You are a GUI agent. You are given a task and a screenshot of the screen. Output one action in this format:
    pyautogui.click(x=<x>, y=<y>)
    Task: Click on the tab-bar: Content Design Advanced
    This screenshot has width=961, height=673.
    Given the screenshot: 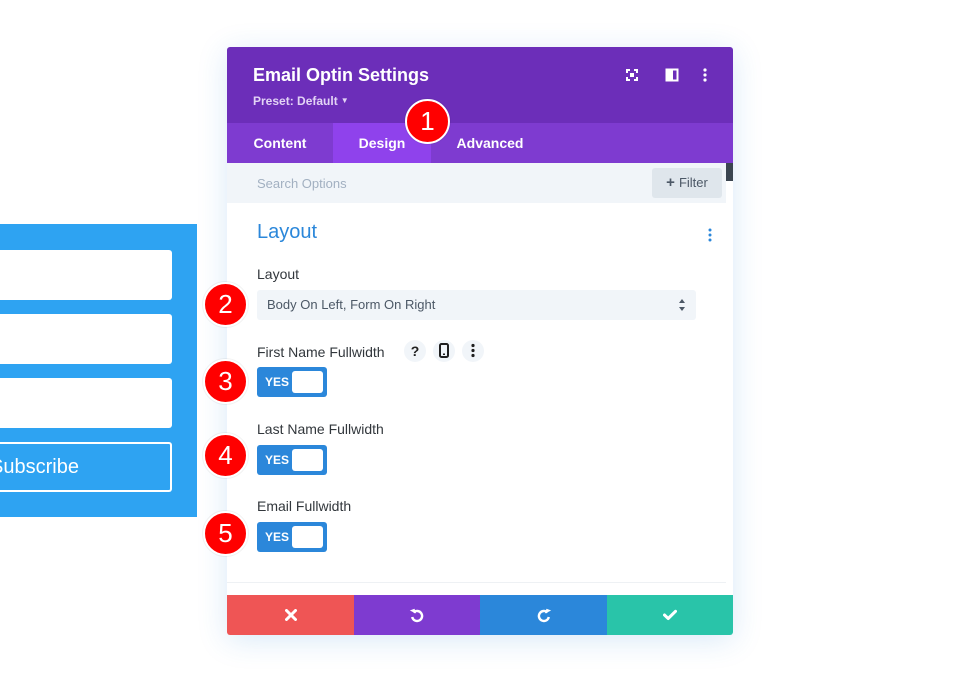 What is the action you would take?
    pyautogui.click(x=480, y=143)
    